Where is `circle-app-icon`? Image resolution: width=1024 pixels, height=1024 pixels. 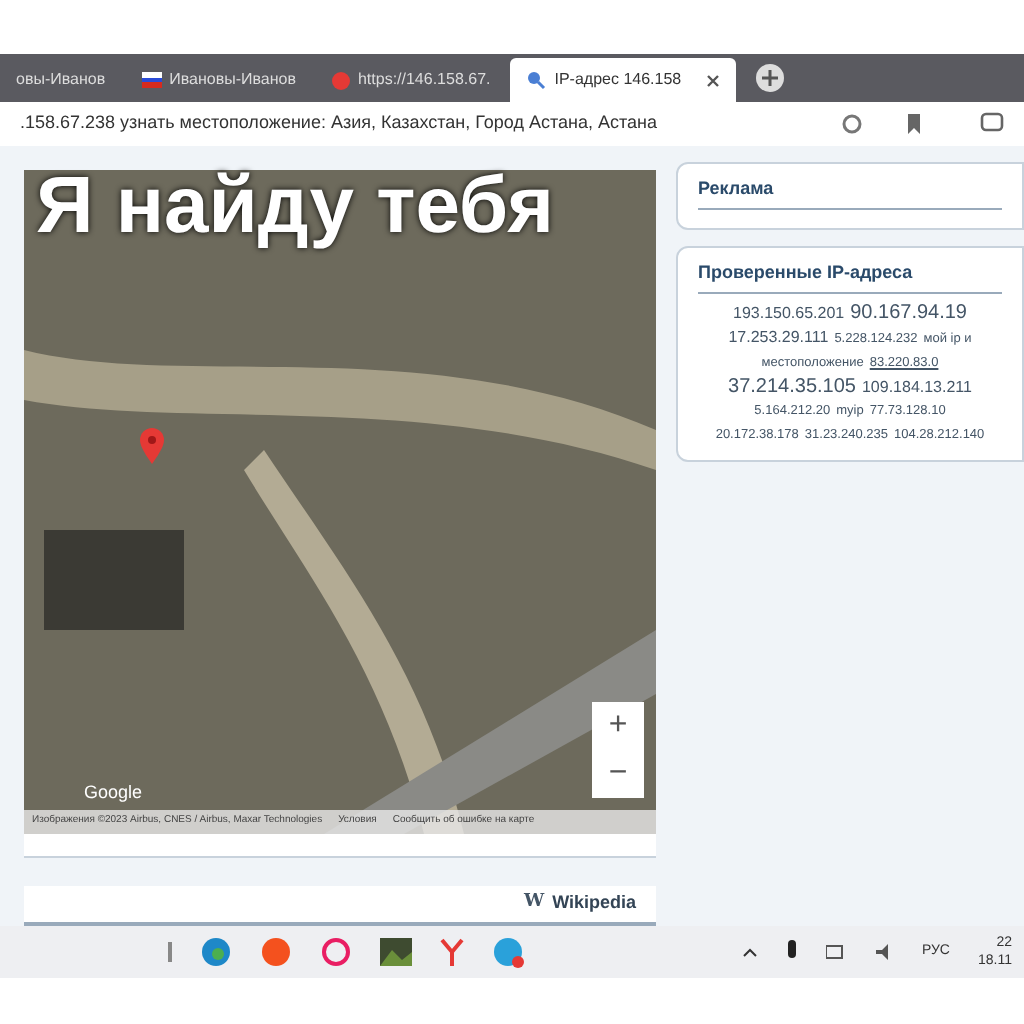
circle-app-icon is located at coordinates (336, 952).